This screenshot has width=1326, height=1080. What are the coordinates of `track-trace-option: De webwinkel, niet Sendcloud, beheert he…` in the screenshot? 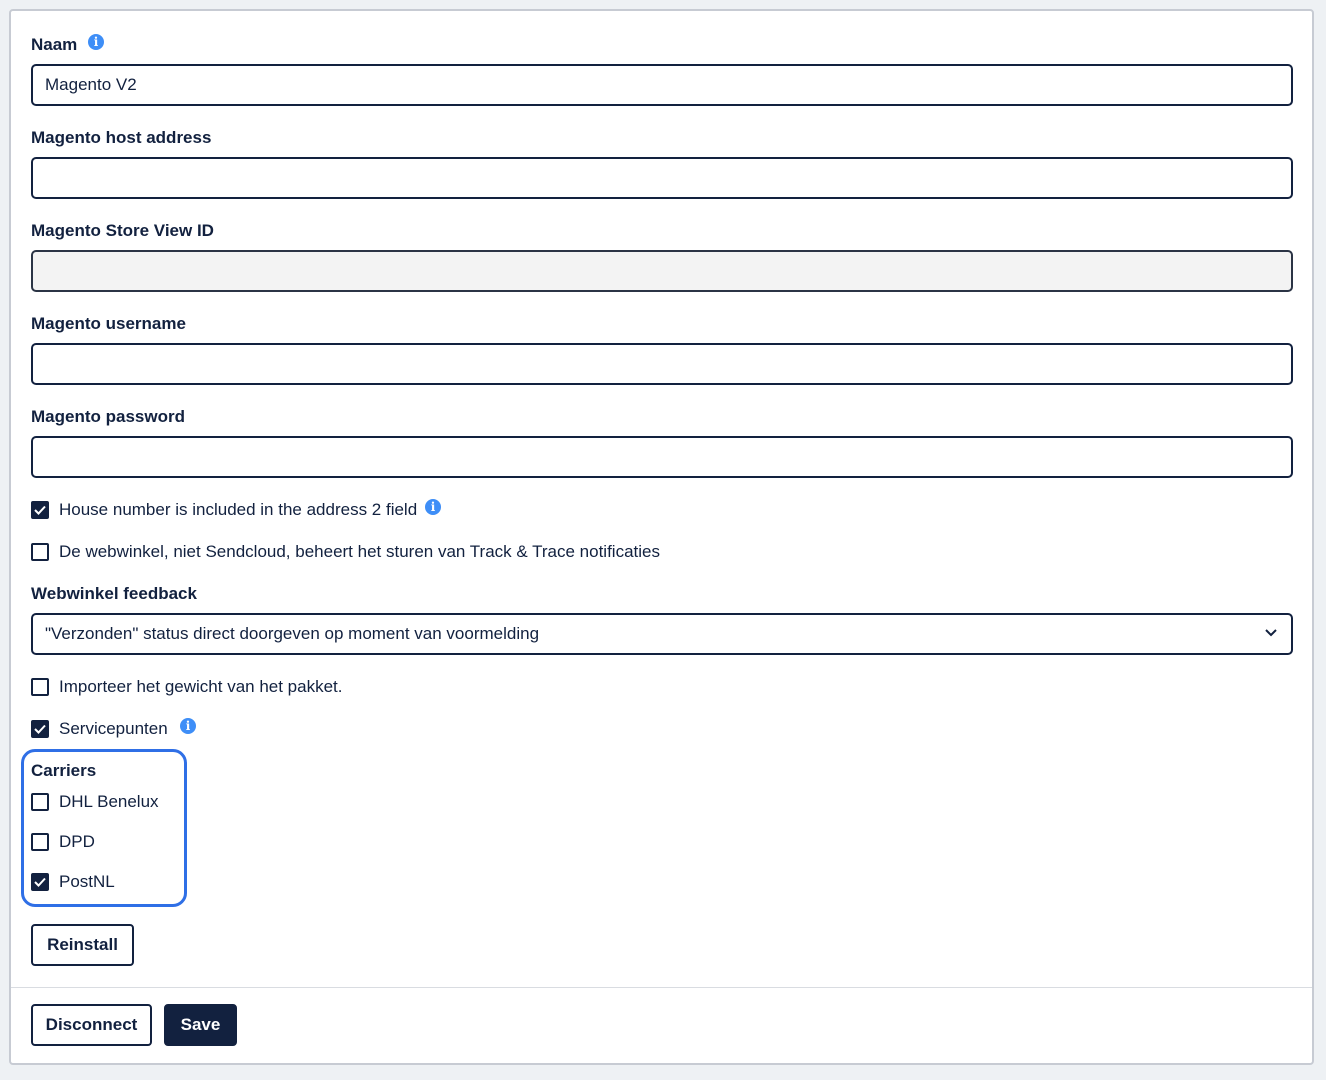 It's located at (345, 552).